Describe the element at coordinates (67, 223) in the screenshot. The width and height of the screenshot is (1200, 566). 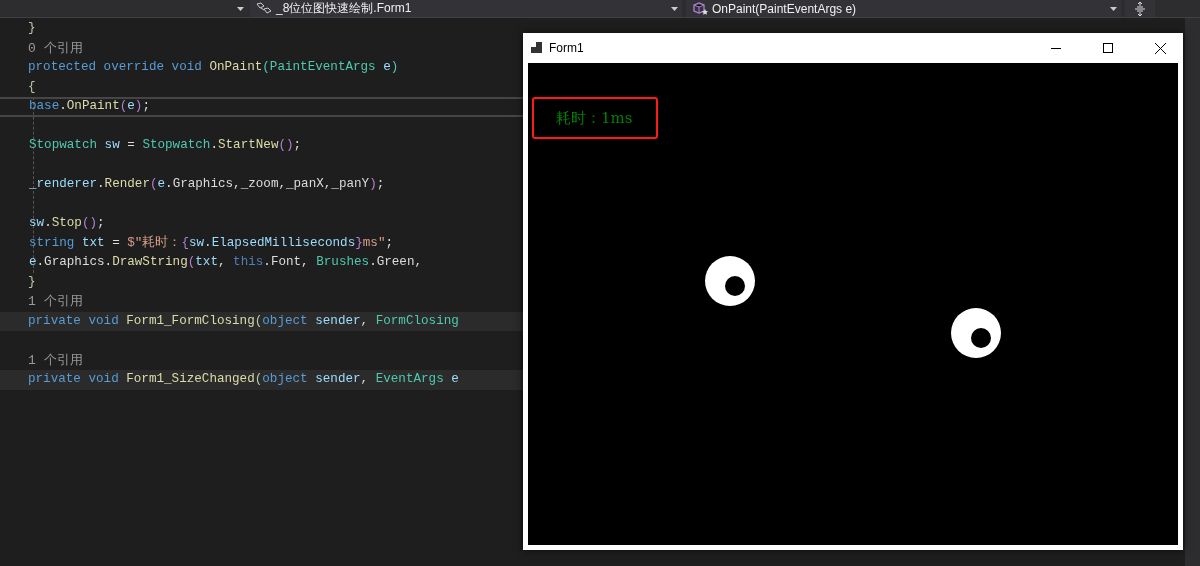
I see `code-line: sw.Stop();` at that location.